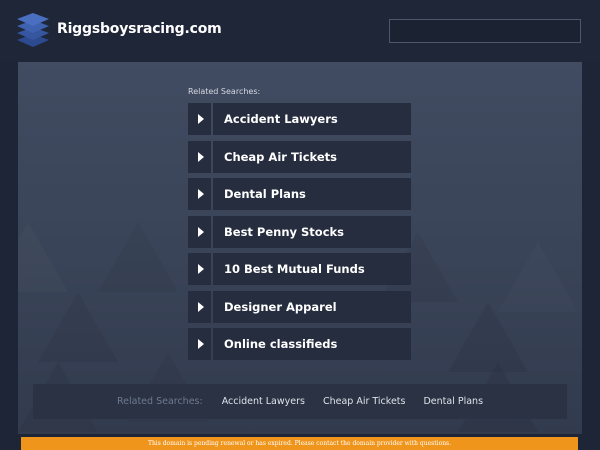  I want to click on header: Riggsboysracing.com, so click(300, 31).